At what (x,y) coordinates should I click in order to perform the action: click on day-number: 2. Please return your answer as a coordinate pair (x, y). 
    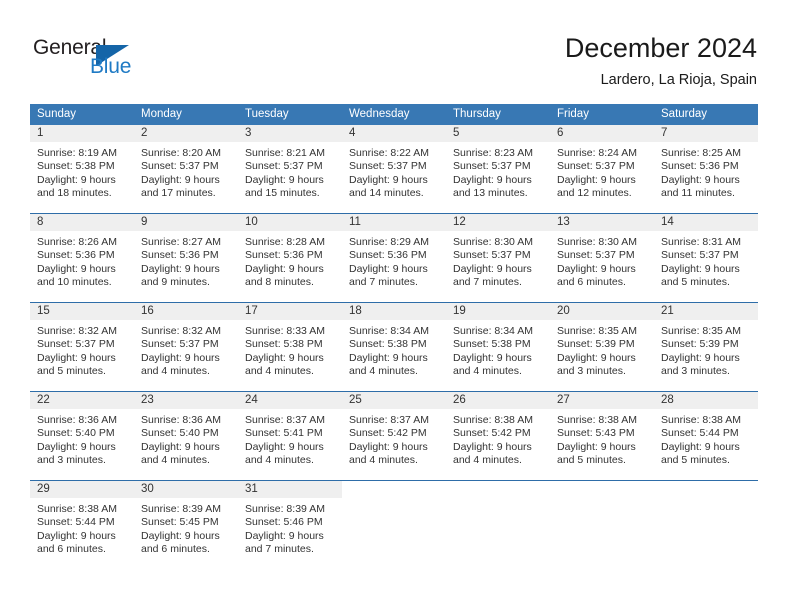
    Looking at the image, I should click on (186, 133).